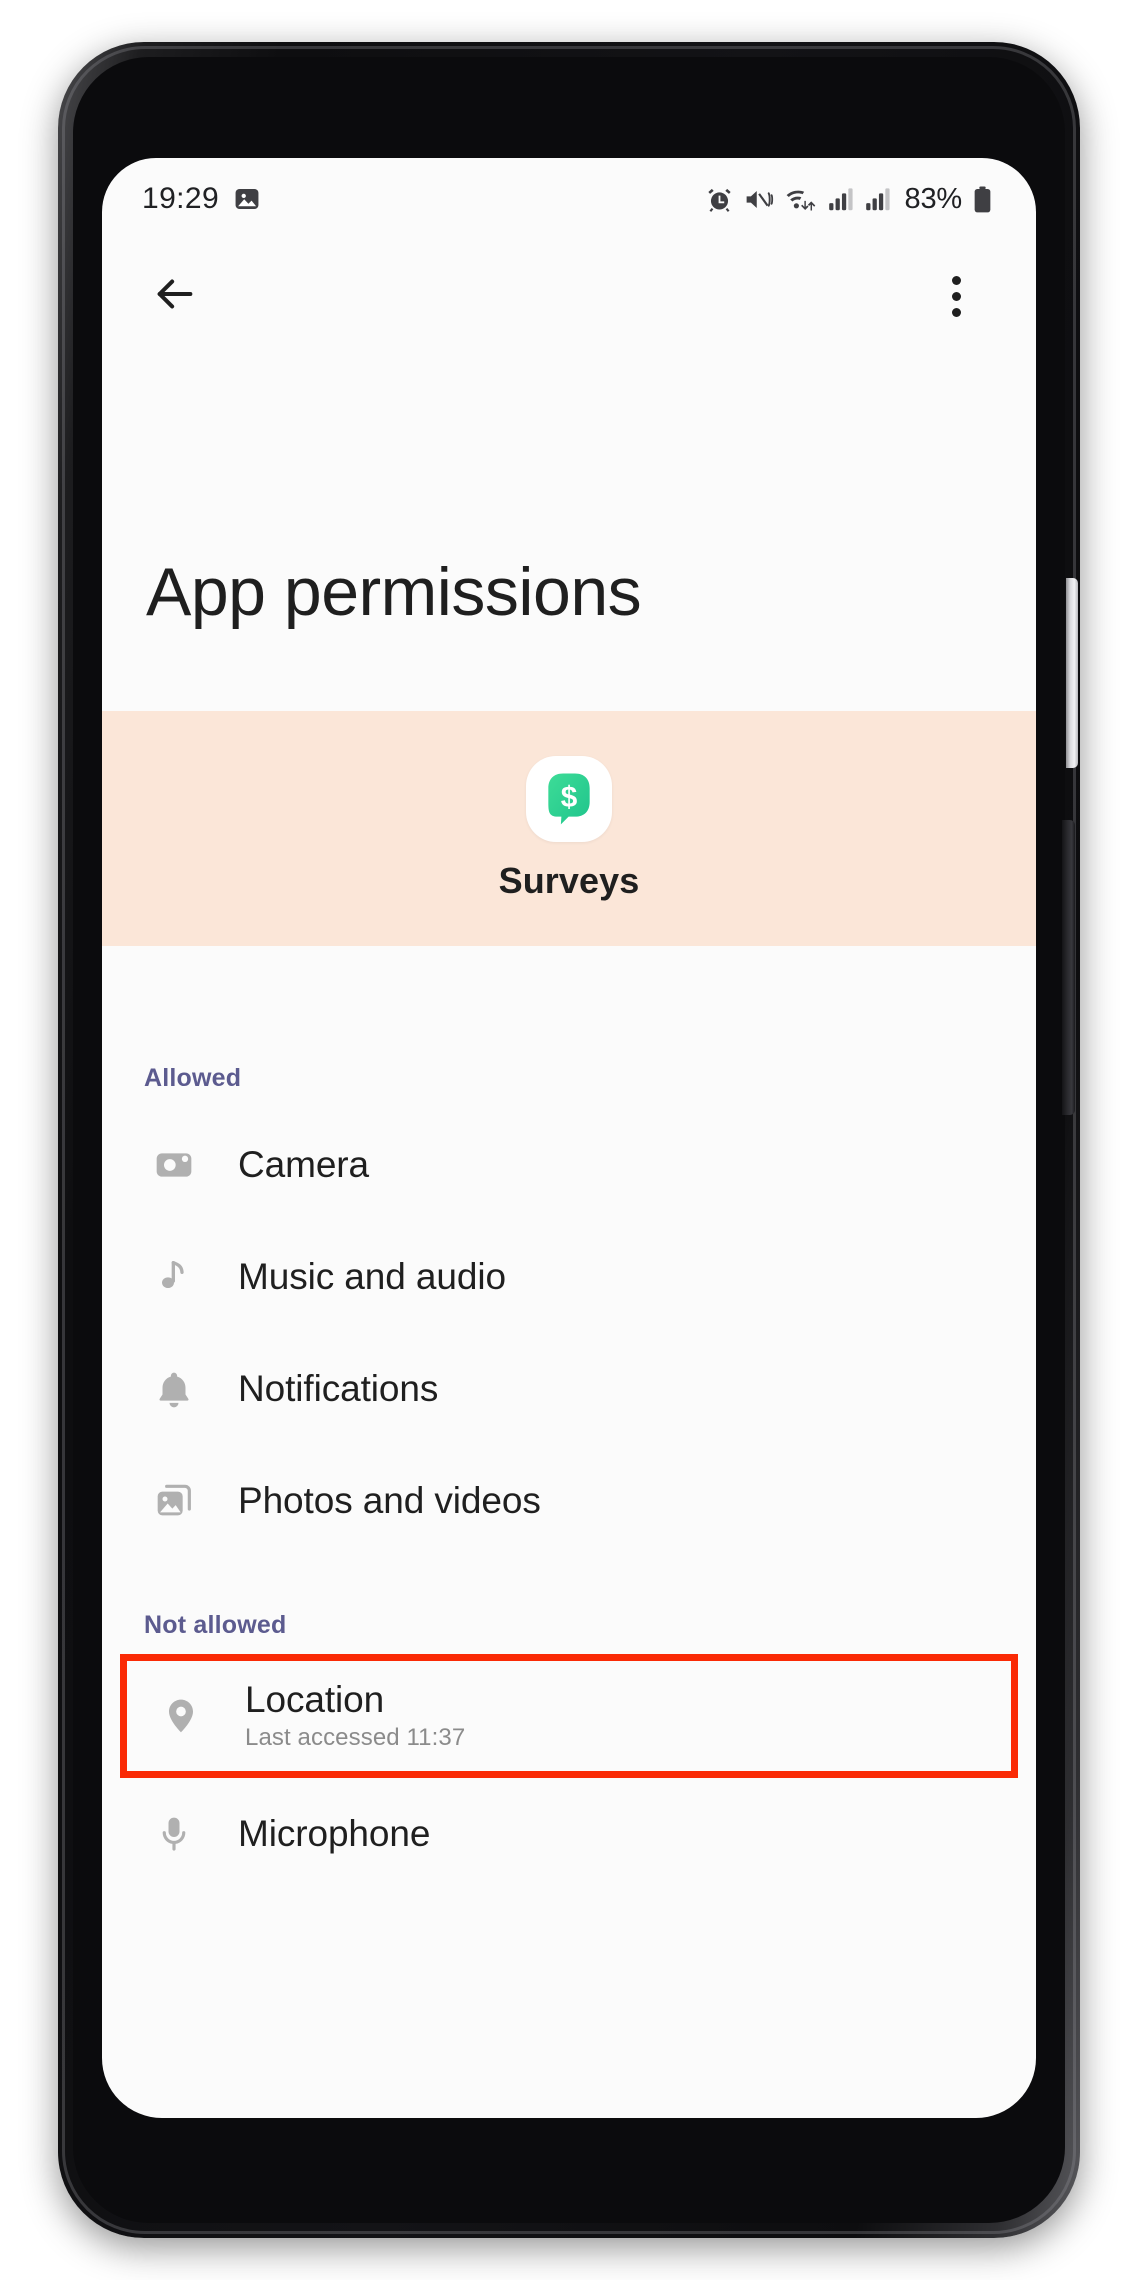 The height and width of the screenshot is (2280, 1140). Describe the element at coordinates (569, 1716) in the screenshot. I see `permission-row-location: Location Last accessed 11:37` at that location.